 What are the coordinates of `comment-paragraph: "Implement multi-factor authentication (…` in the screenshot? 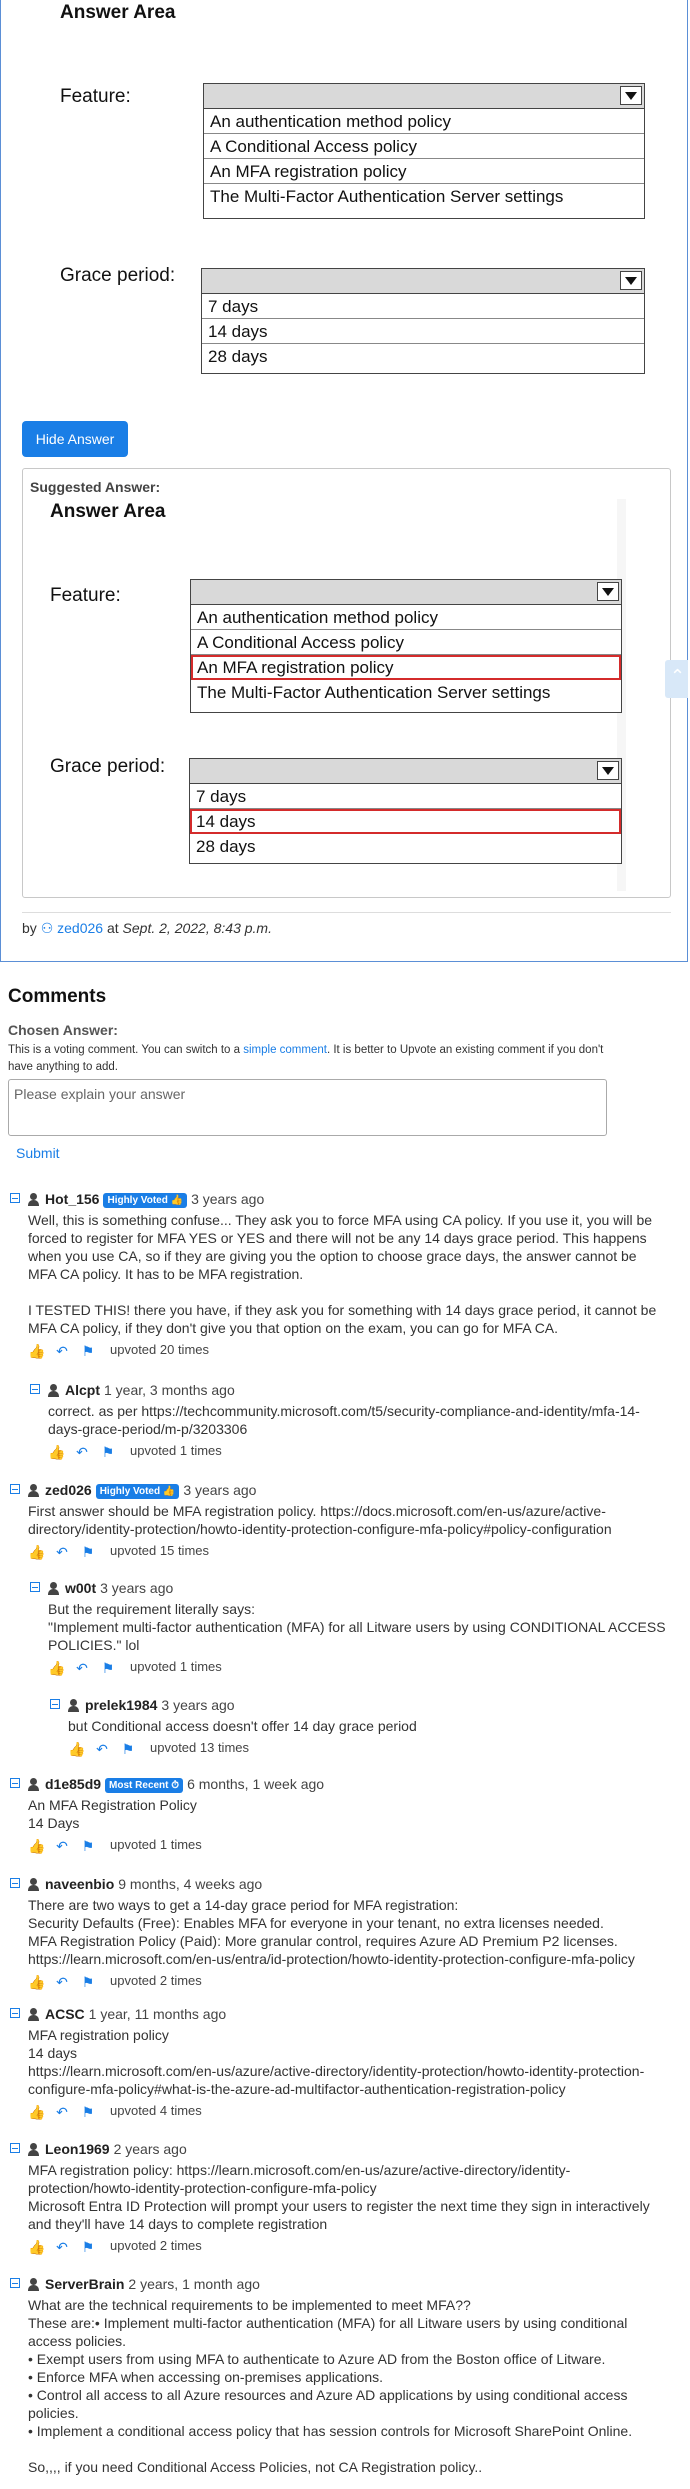 It's located at (357, 1636).